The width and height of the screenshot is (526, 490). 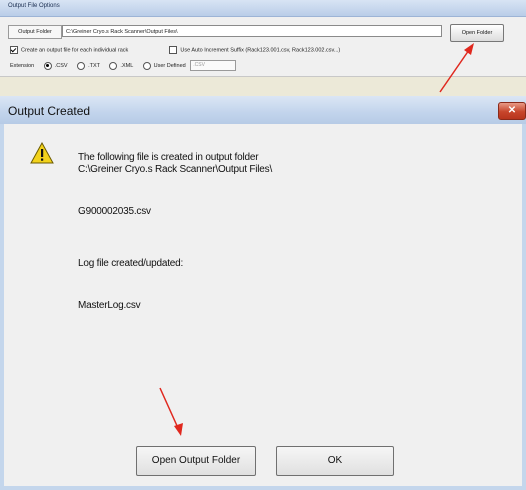 What do you see at coordinates (131, 263) in the screenshot?
I see `log-message: Log file created/updated:` at bounding box center [131, 263].